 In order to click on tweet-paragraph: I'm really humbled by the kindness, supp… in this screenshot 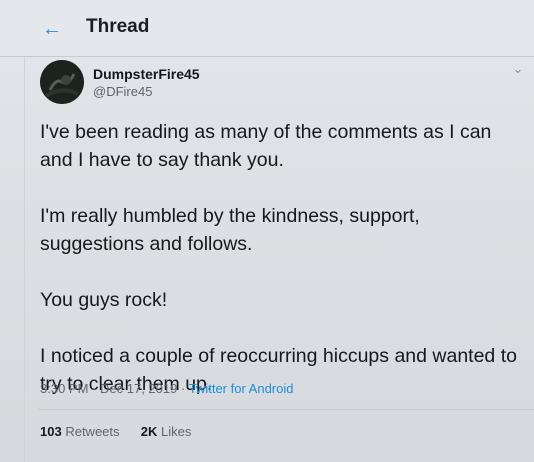, I will do `click(230, 230)`.